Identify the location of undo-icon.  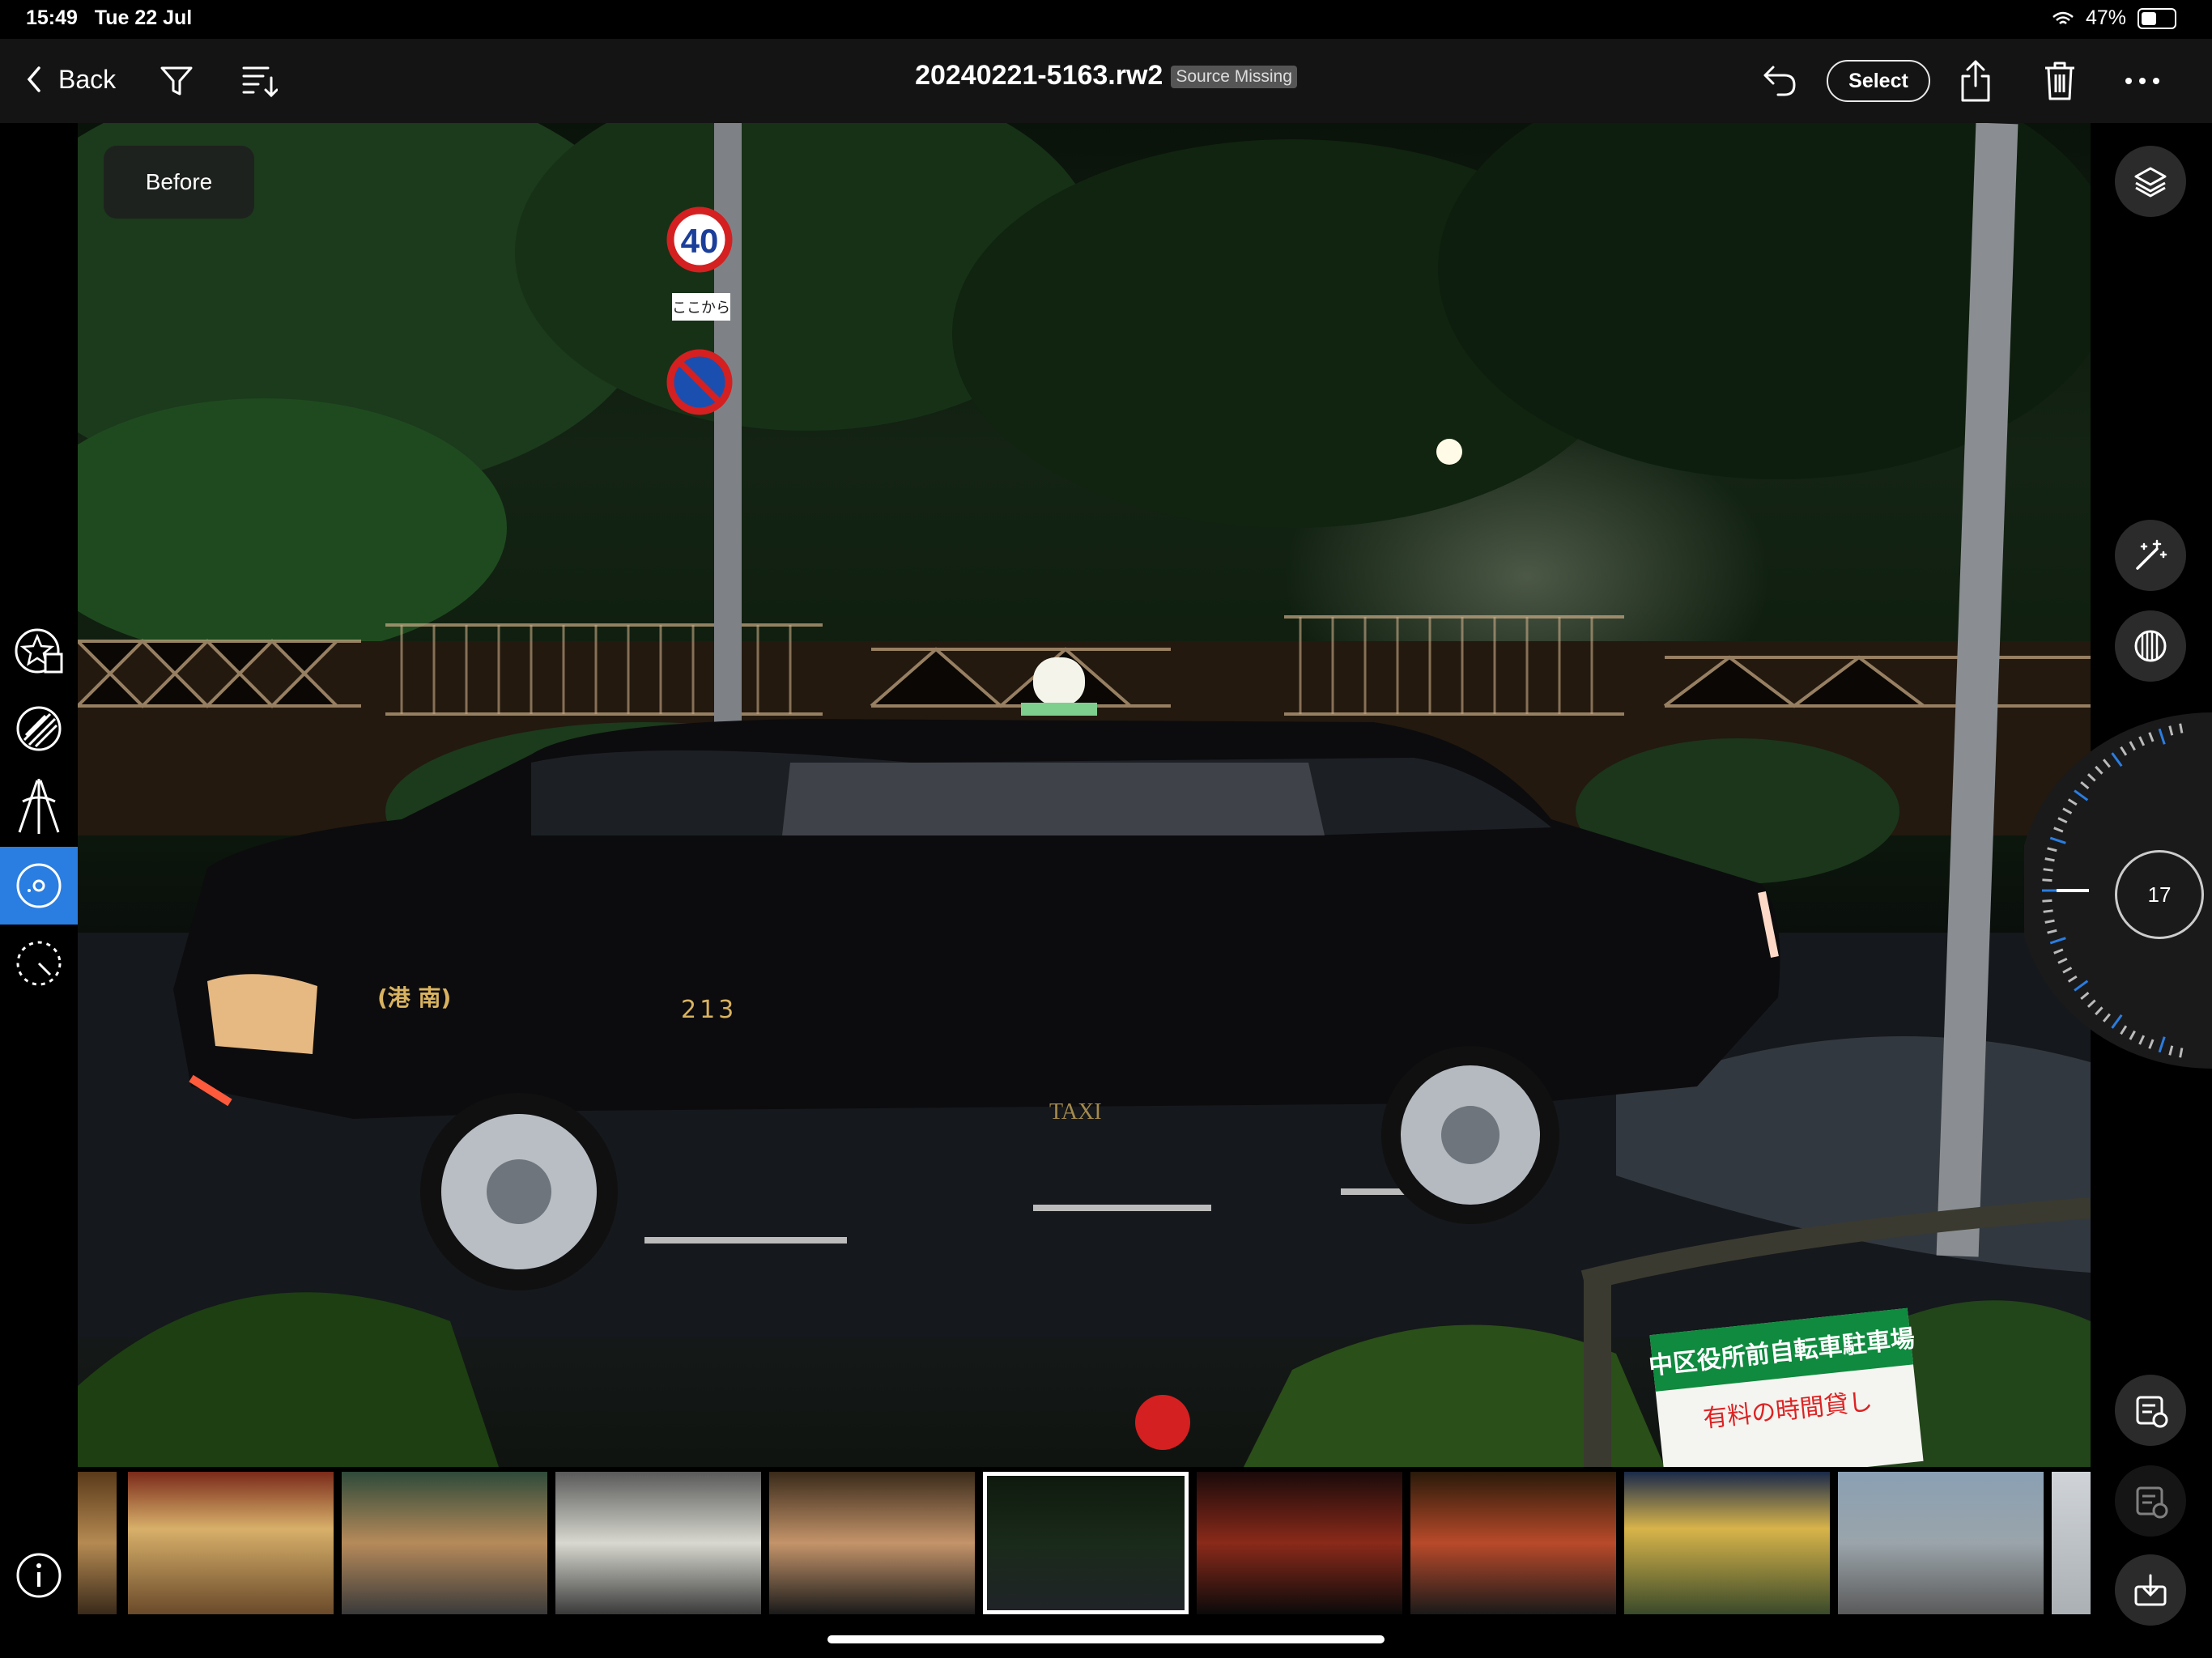
(1779, 81).